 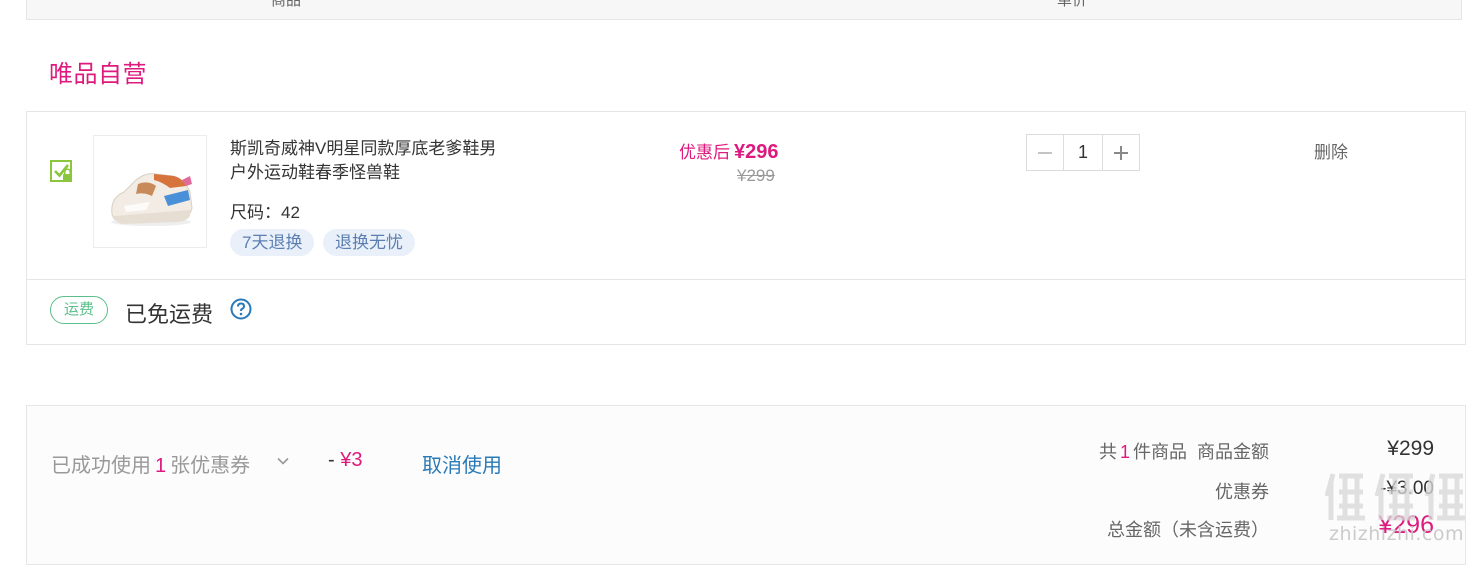 What do you see at coordinates (79, 310) in the screenshot?
I see `shipping-badge: 运费` at bounding box center [79, 310].